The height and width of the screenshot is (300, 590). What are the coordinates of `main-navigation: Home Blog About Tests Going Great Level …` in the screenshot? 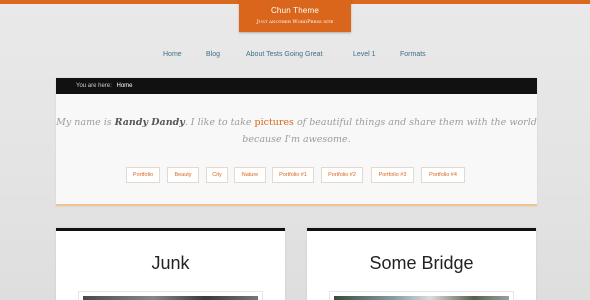 It's located at (295, 57).